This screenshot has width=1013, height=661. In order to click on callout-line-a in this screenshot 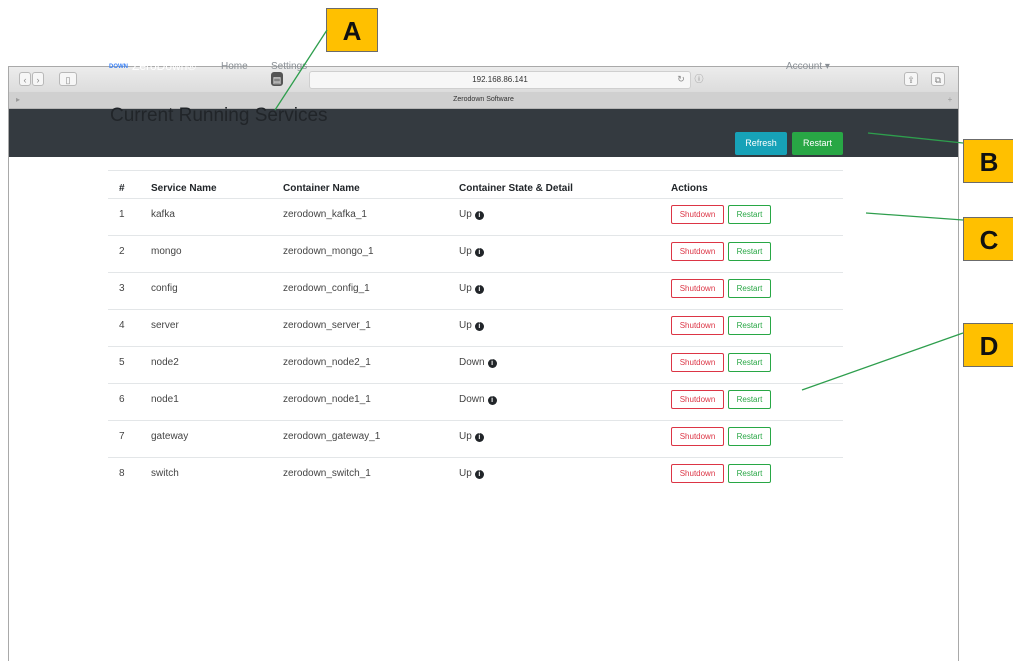, I will do `click(301, 70)`.